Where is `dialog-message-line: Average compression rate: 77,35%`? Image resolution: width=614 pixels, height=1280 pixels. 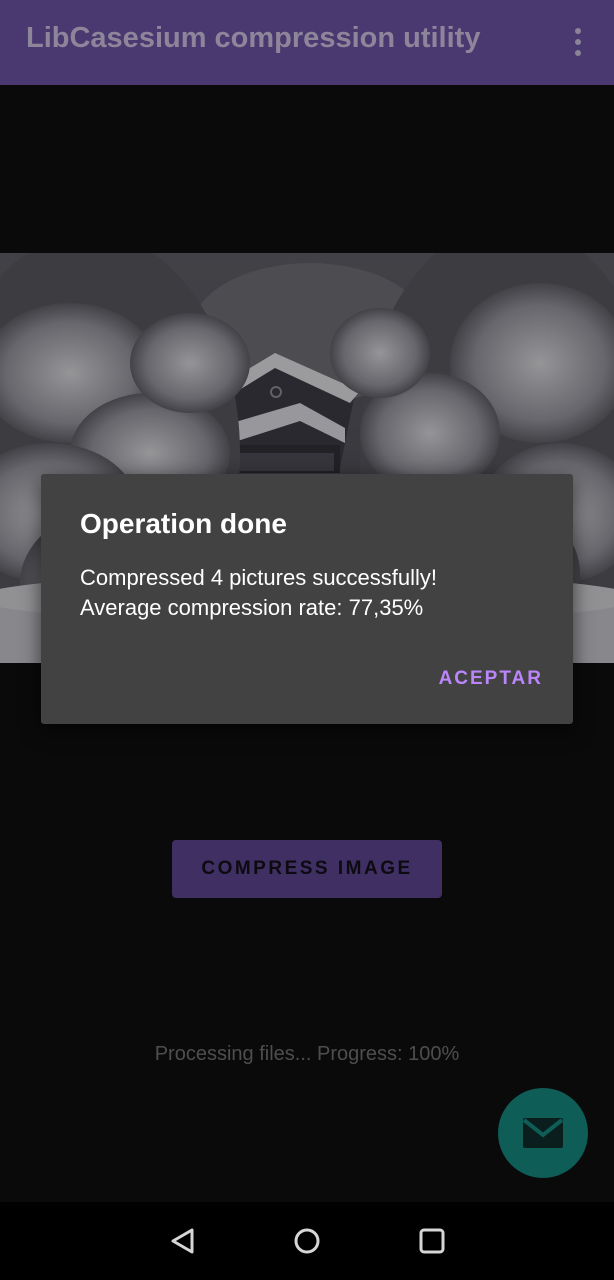
dialog-message-line: Average compression rate: 77,35% is located at coordinates (252, 607).